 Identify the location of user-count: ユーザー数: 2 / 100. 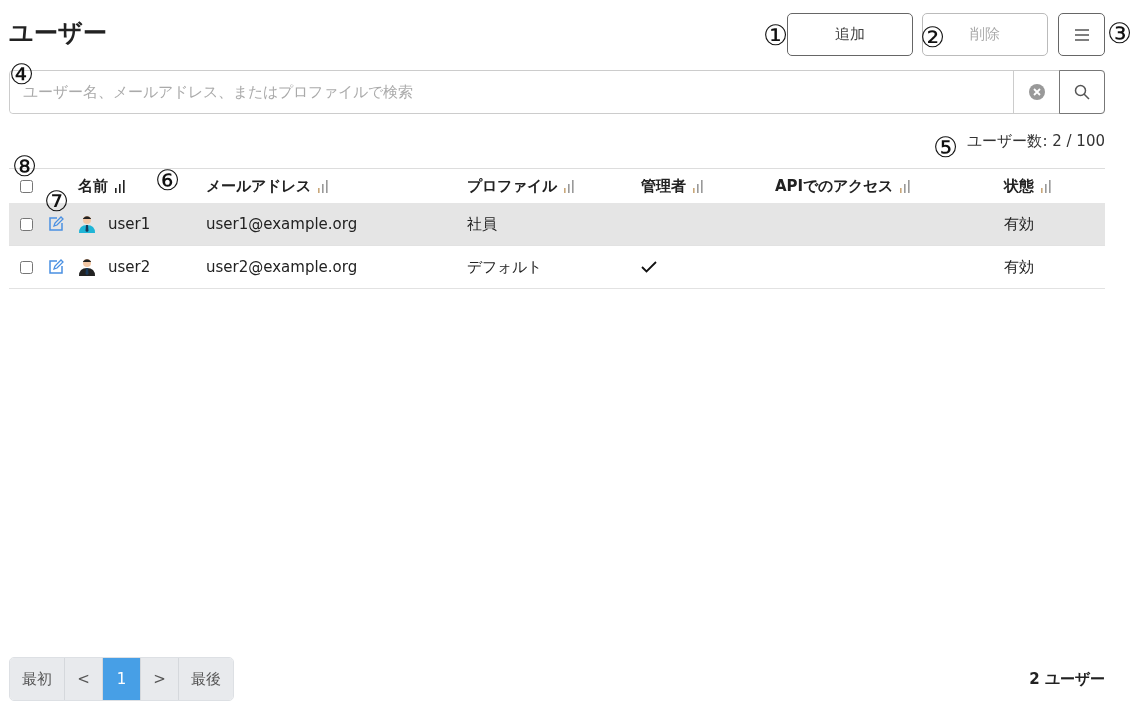
(1036, 141).